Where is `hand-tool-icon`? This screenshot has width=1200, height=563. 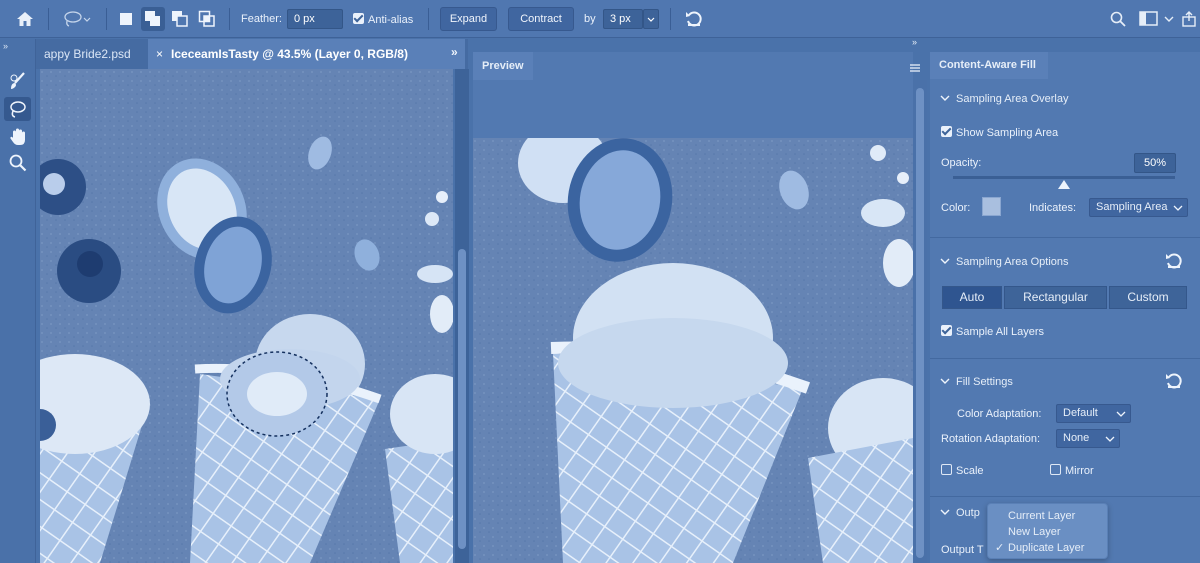 hand-tool-icon is located at coordinates (17, 137).